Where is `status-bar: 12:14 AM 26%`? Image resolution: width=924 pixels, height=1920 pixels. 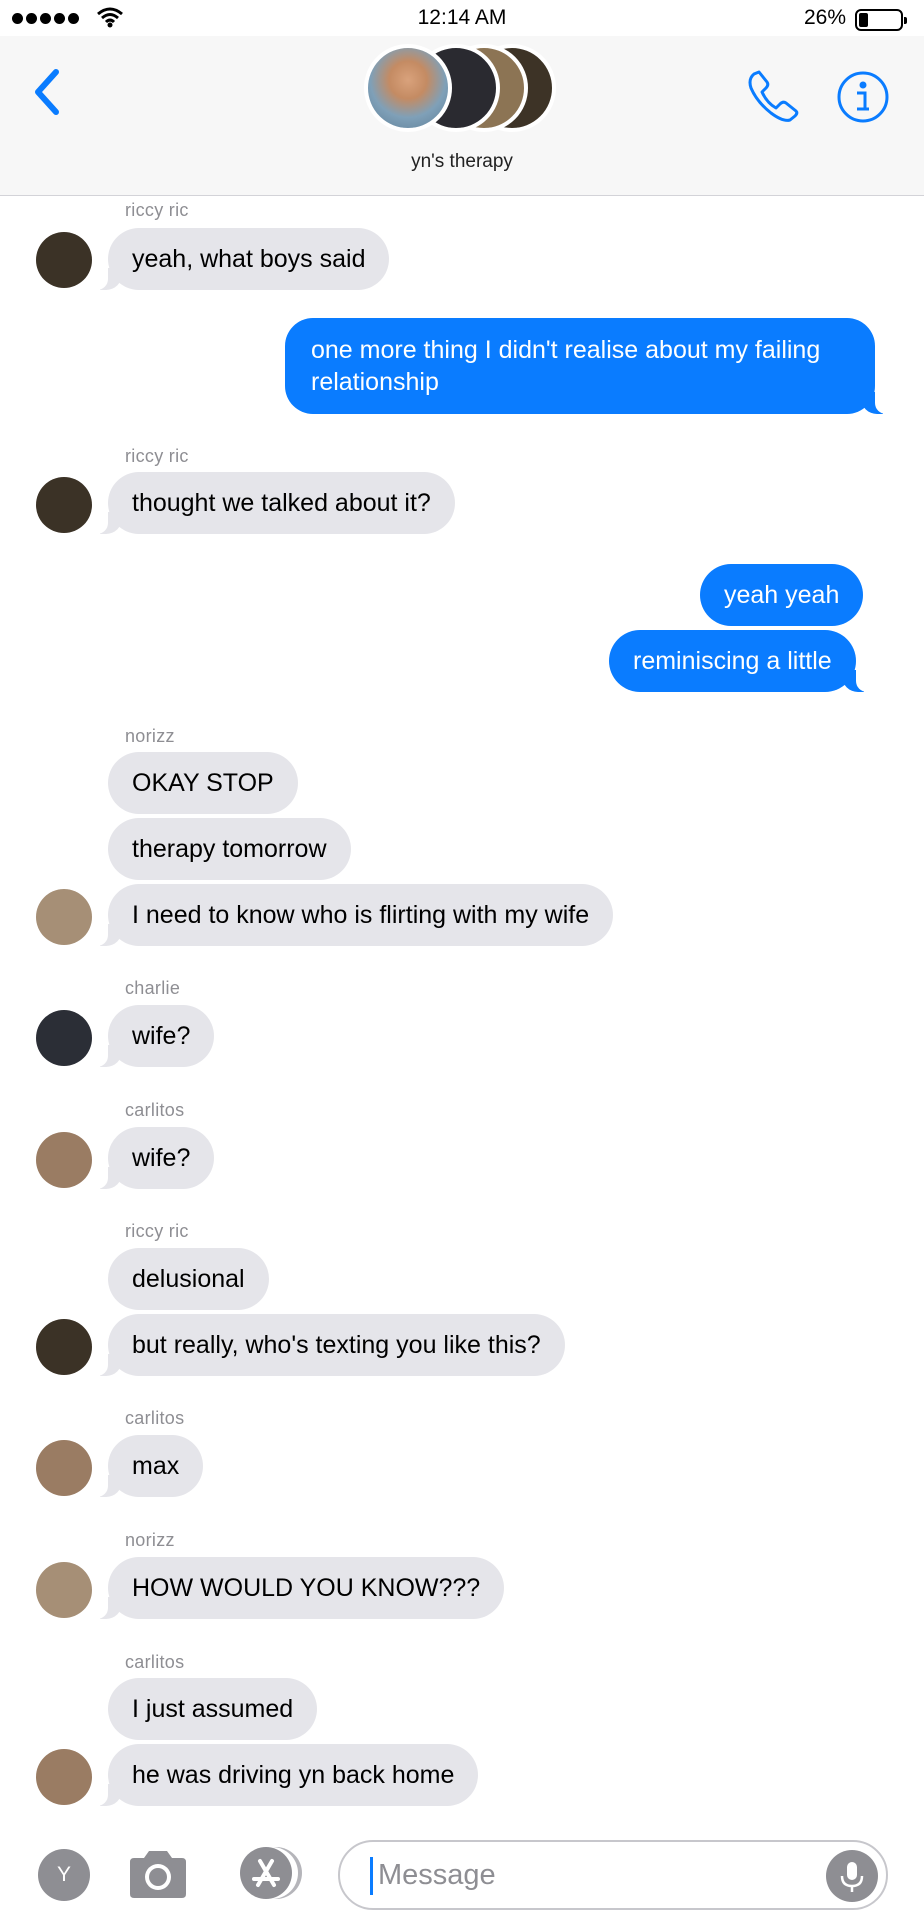
status-bar: 12:14 AM 26% is located at coordinates (462, 18).